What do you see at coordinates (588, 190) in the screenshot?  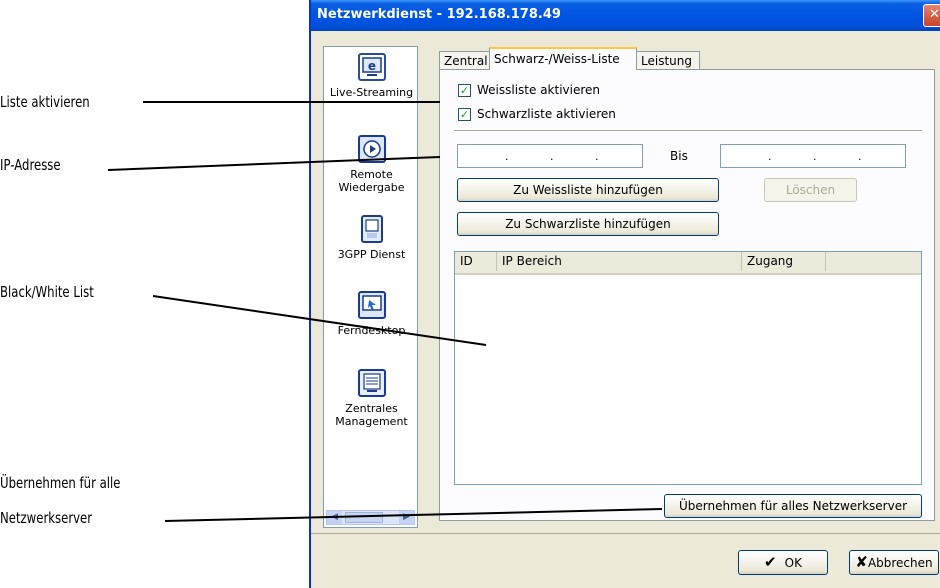 I see `add-whitelist-button: Zu Weissliste hinzufügen` at bounding box center [588, 190].